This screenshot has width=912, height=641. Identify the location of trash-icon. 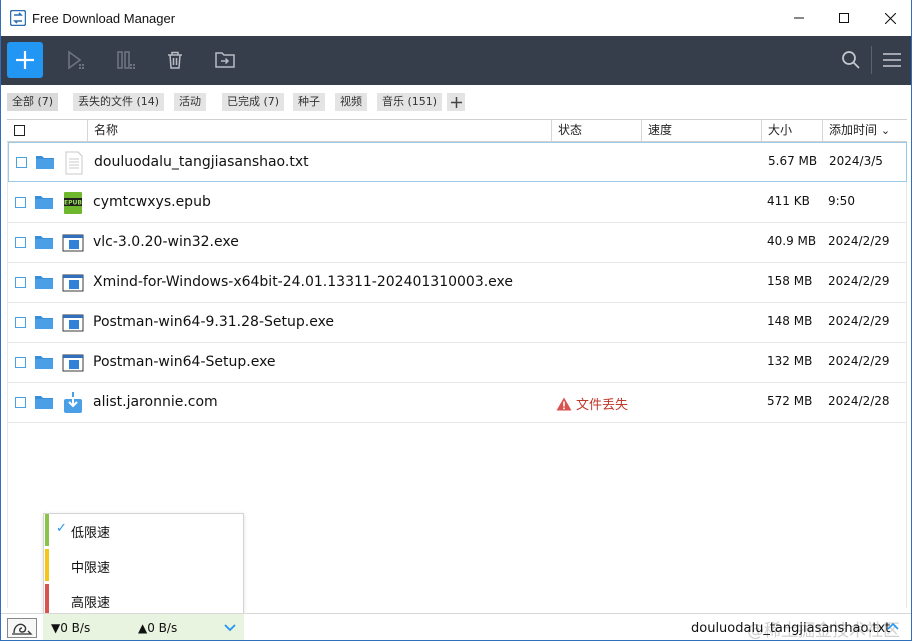
(175, 60).